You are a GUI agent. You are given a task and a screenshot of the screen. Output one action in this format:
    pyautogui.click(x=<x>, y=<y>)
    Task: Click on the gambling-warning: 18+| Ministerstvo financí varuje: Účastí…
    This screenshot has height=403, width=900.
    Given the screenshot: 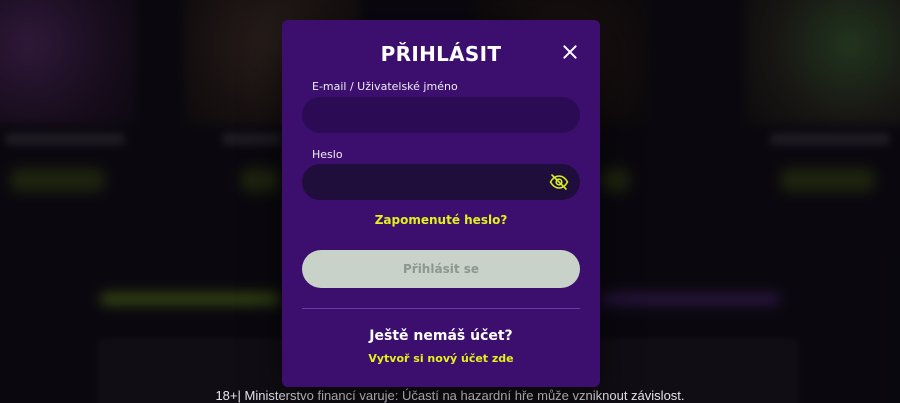 What is the action you would take?
    pyautogui.click(x=450, y=395)
    